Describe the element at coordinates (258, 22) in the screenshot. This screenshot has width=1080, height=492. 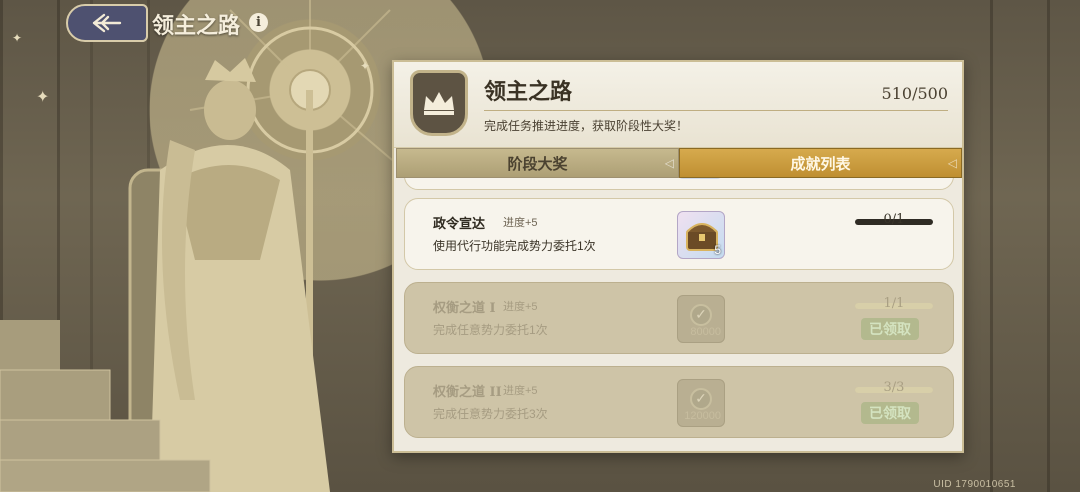
I see `info-icon: i` at that location.